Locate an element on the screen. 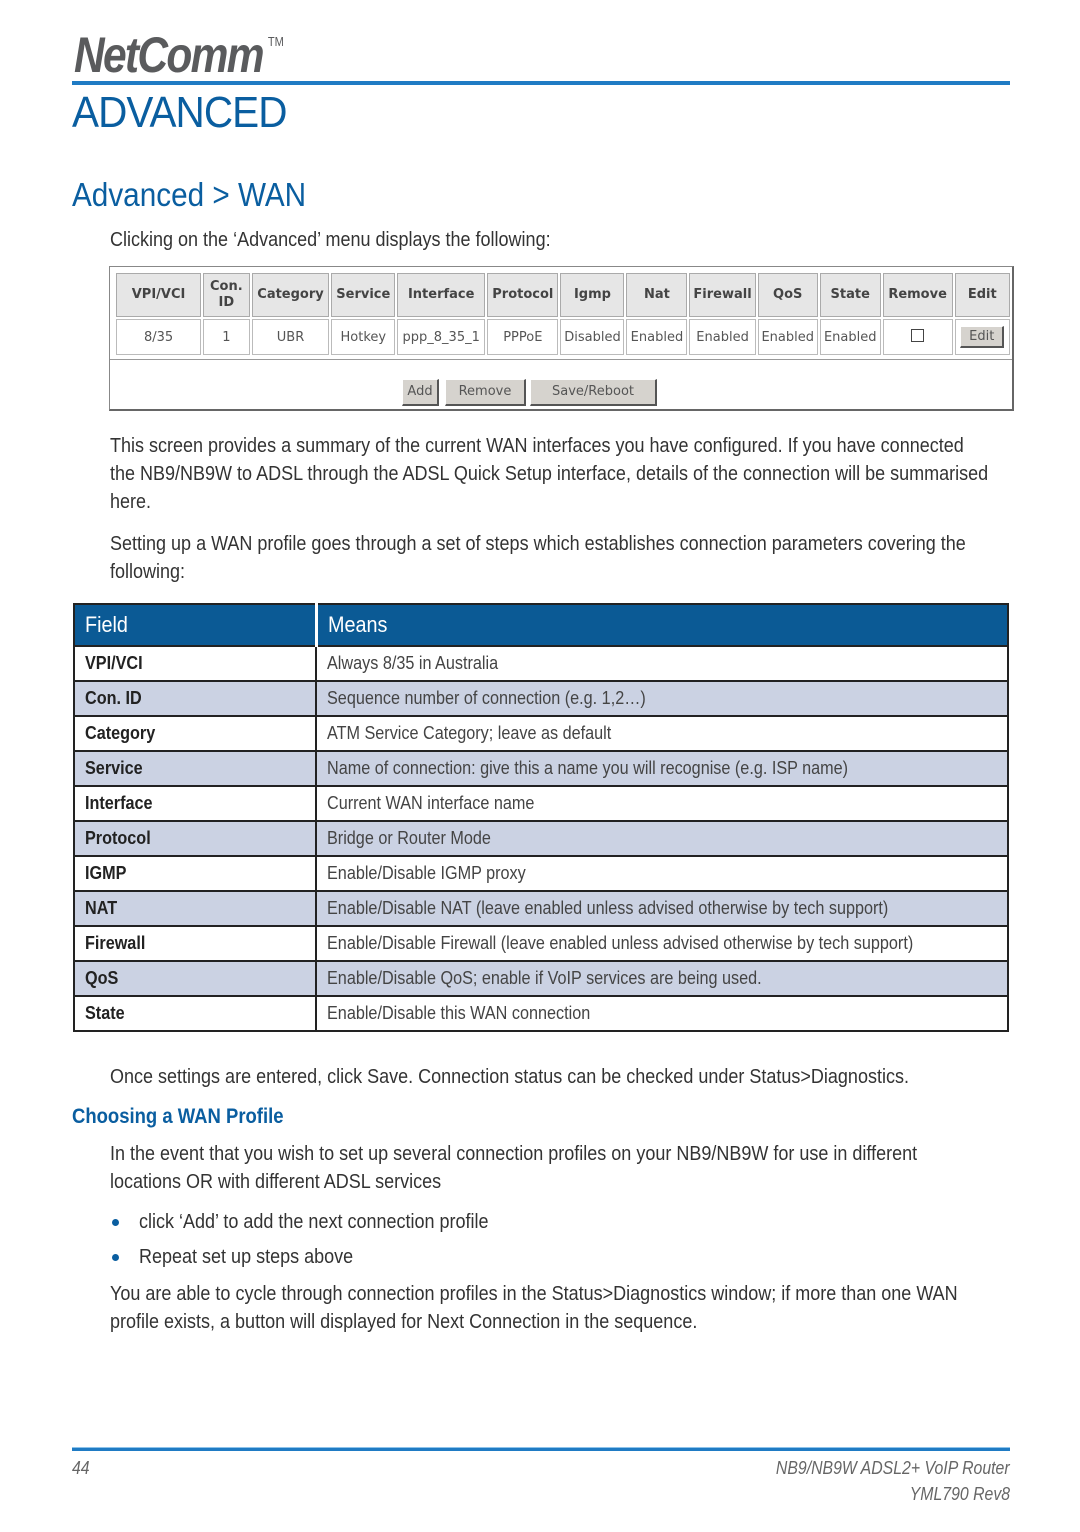 This screenshot has height=1532, width=1080. remove-checkbox is located at coordinates (918, 335).